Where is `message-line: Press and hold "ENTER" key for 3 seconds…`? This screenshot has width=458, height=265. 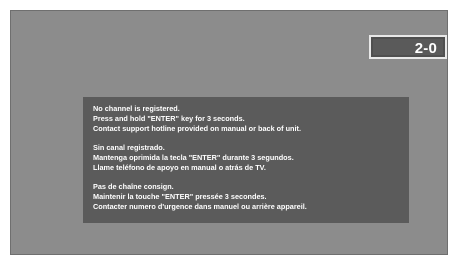
message-line: Press and hold "ENTER" key for 3 seconds… is located at coordinates (169, 118).